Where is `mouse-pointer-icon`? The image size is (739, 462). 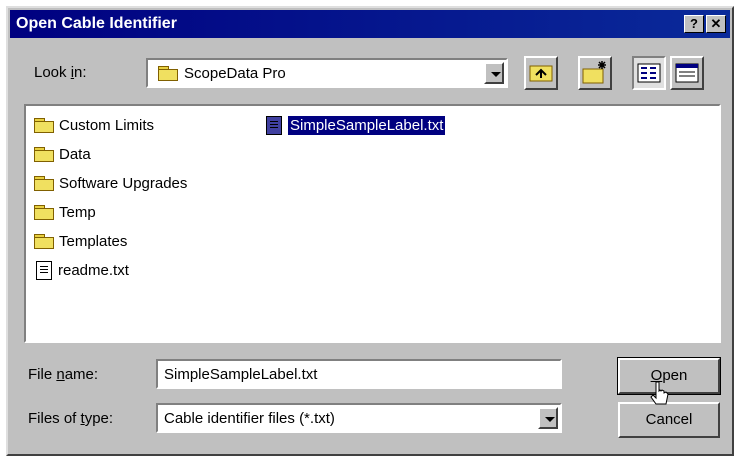
mouse-pointer-icon is located at coordinates (659, 393).